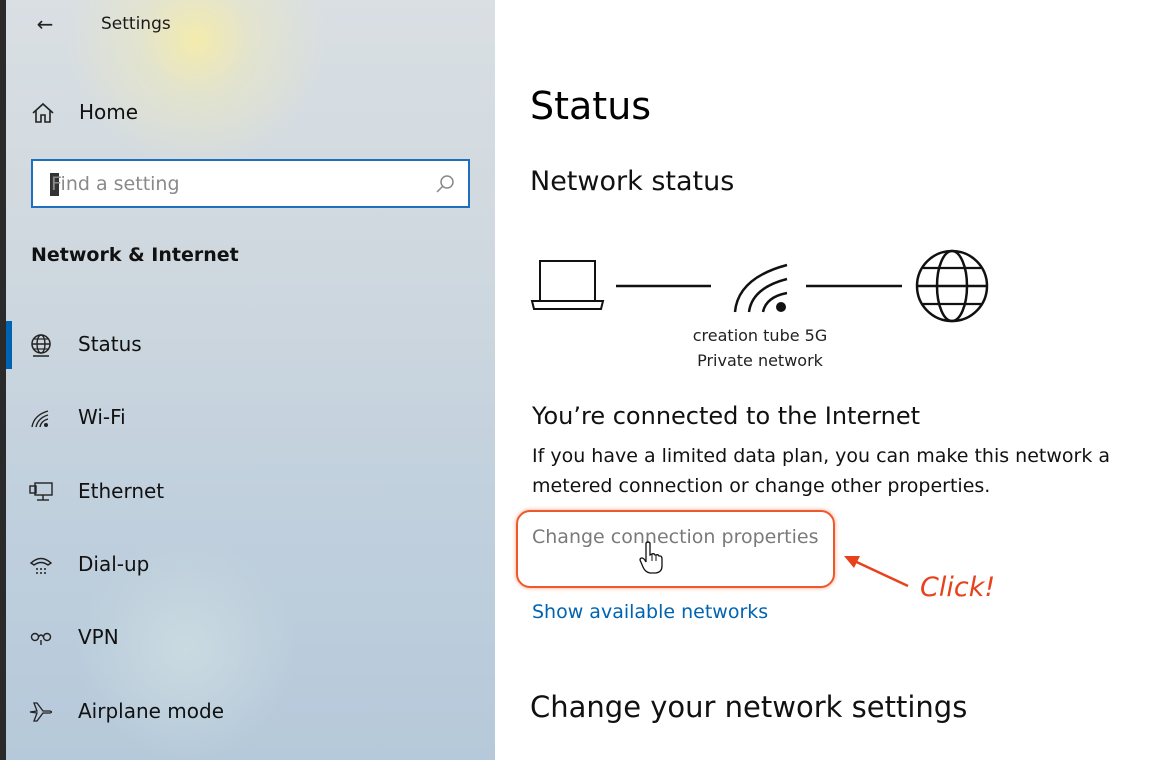  I want to click on hand-cursor-icon, so click(651, 557).